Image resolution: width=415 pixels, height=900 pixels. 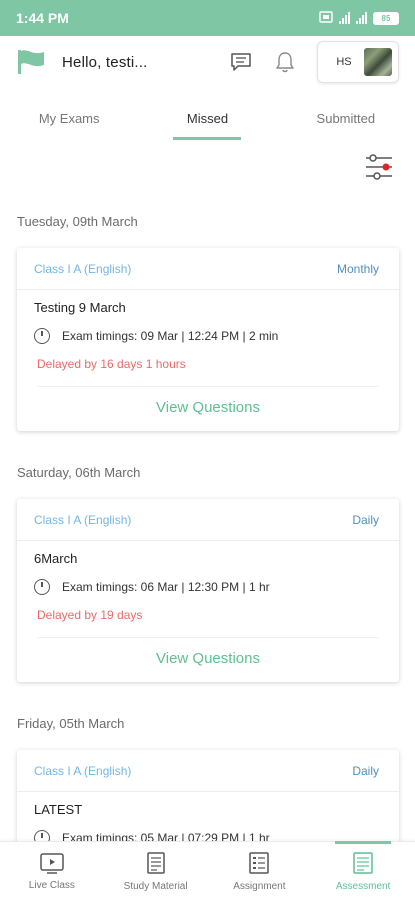 I want to click on exam-tabs: My Exams Missed Submitted, so click(x=207, y=118).